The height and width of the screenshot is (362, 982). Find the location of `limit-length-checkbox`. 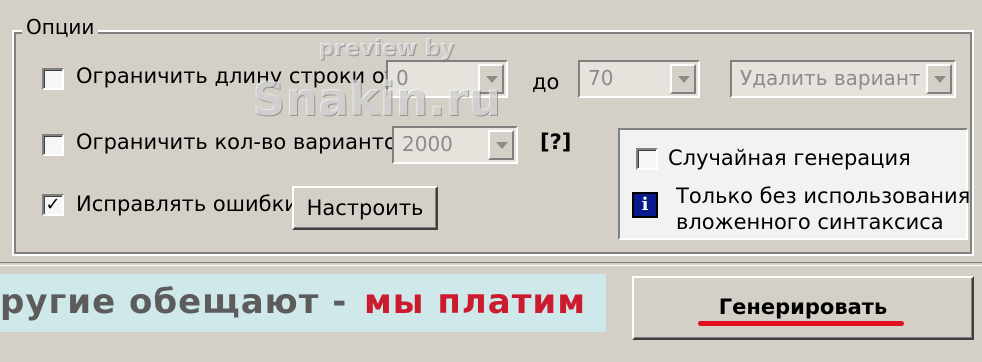

limit-length-checkbox is located at coordinates (53, 79).